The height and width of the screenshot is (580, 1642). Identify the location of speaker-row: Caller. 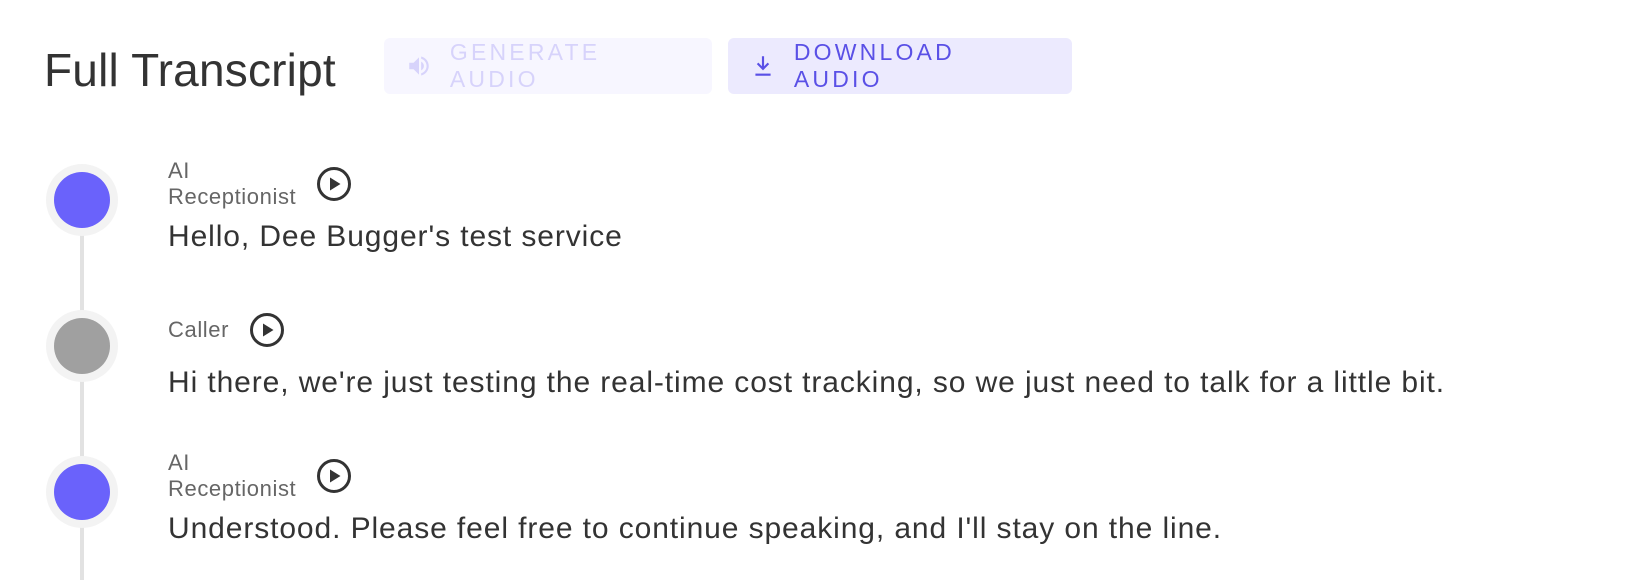
(226, 330).